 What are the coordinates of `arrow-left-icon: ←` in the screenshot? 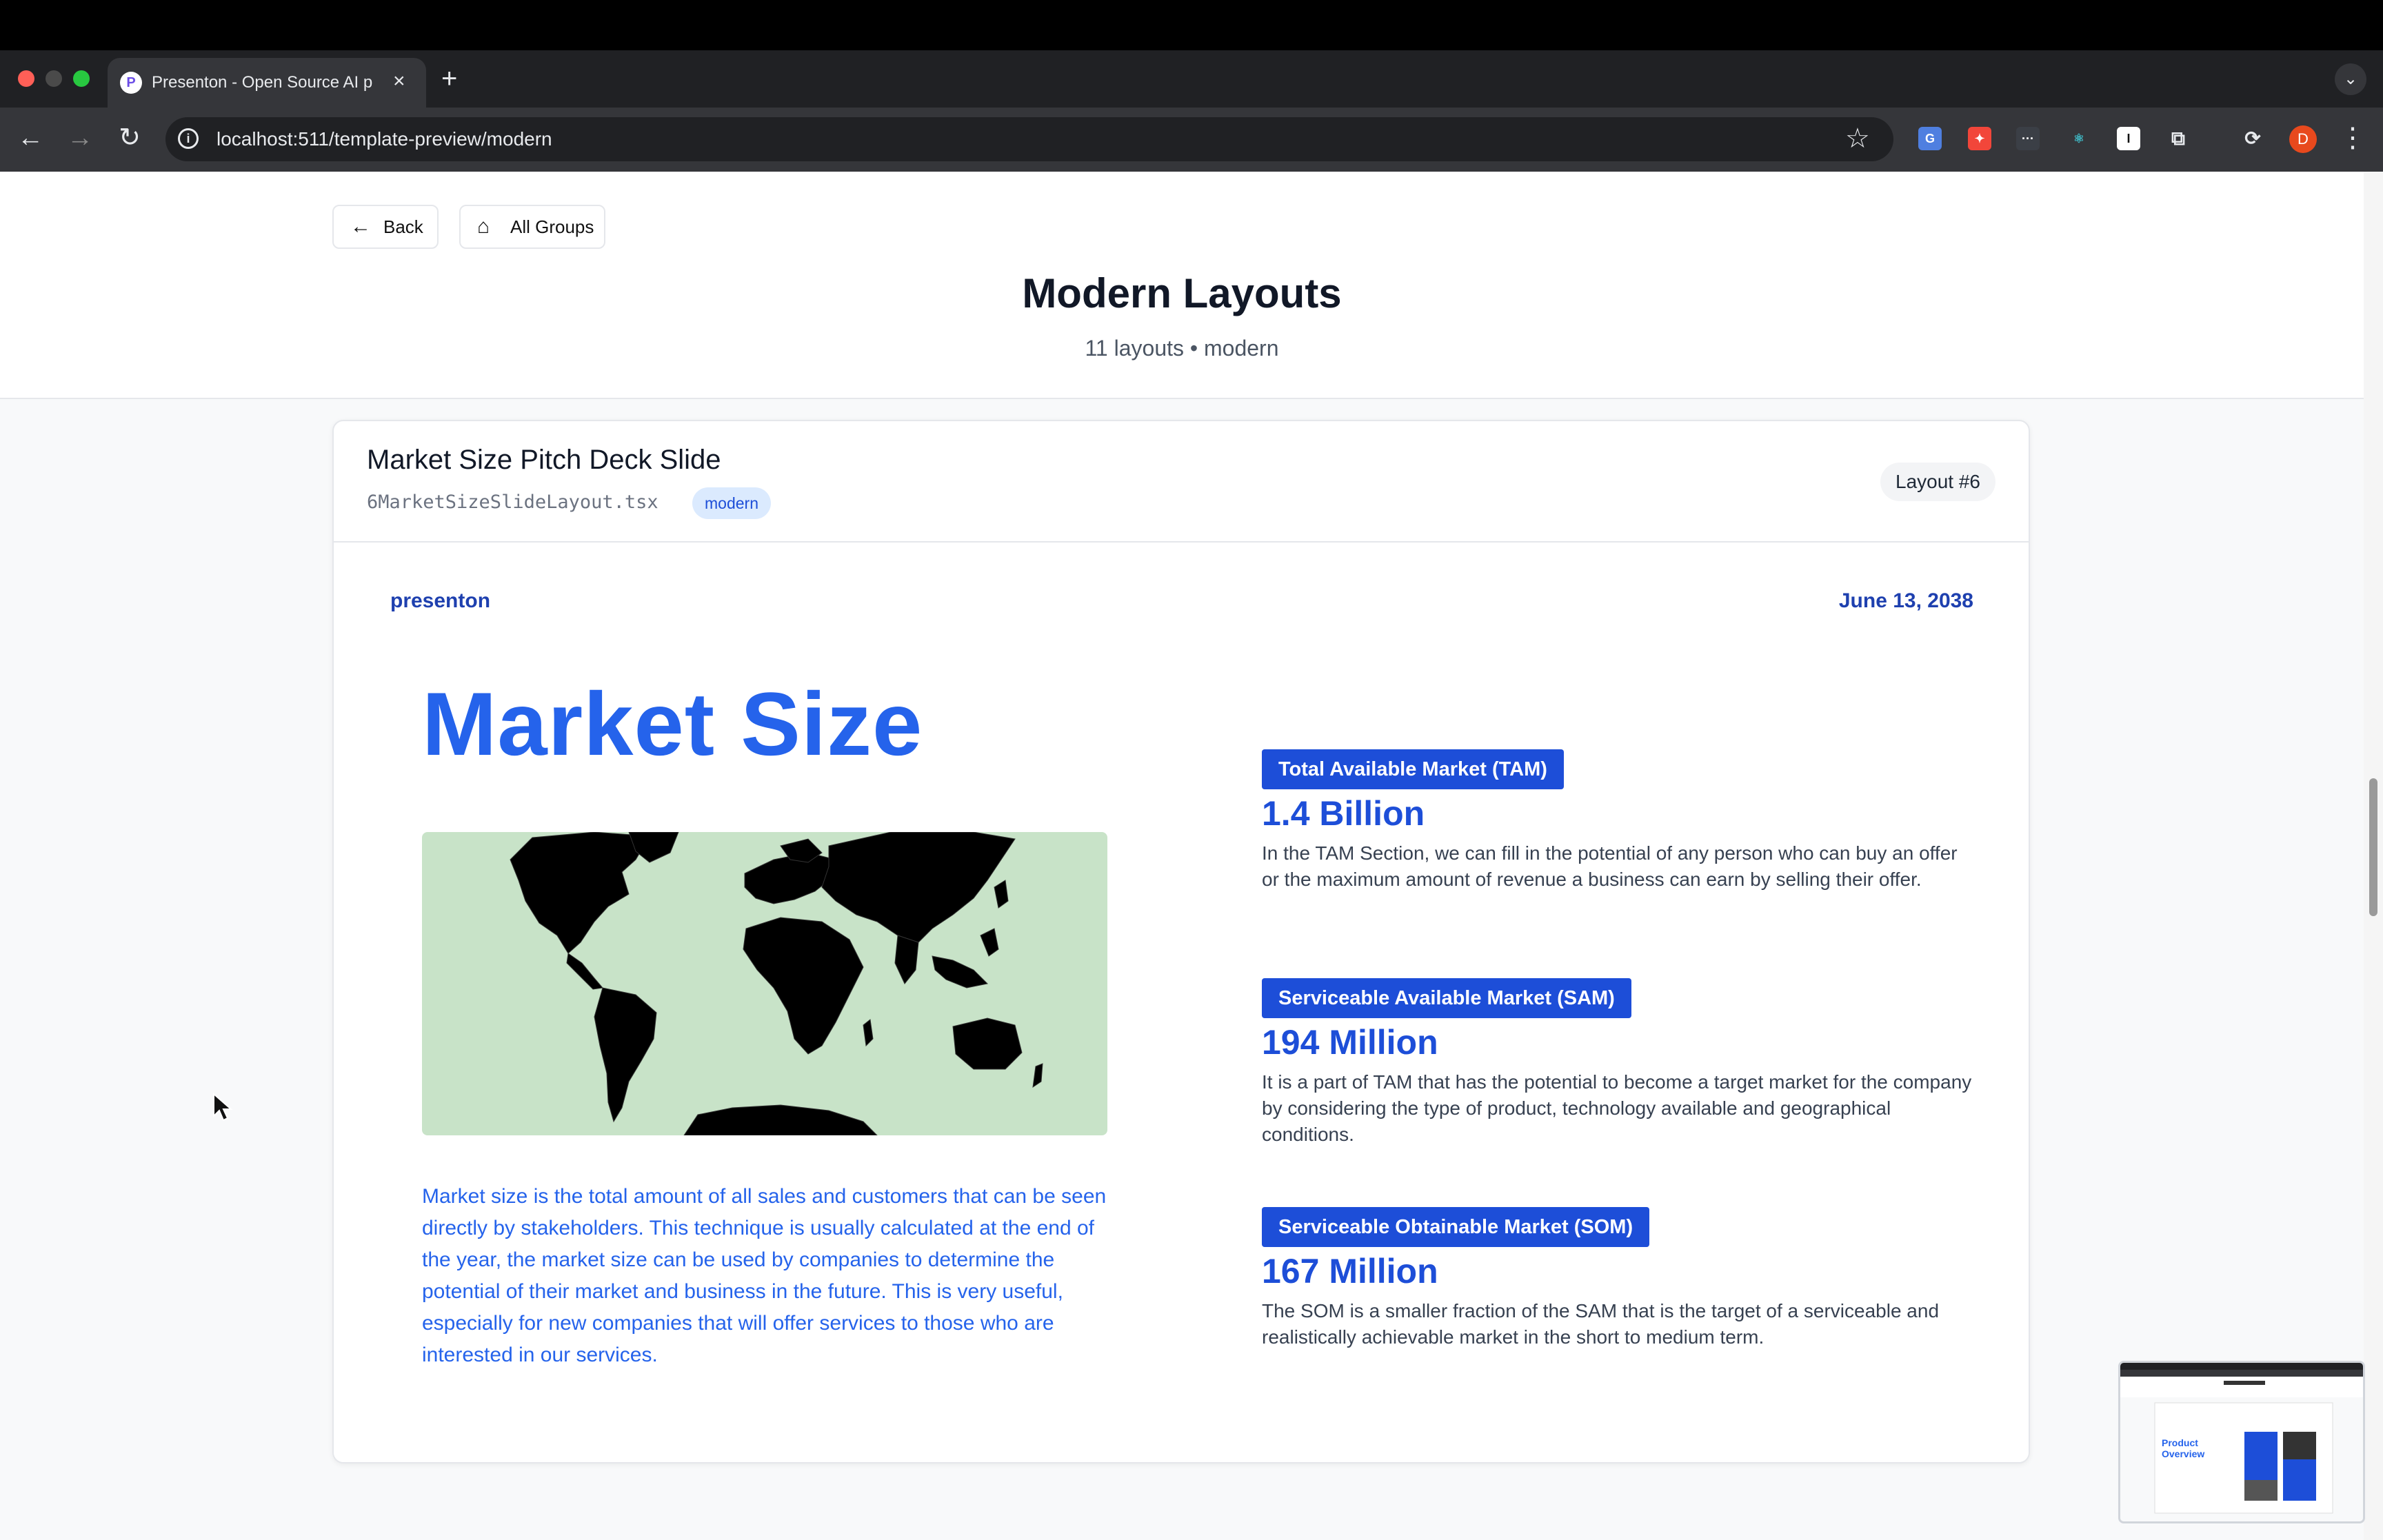 It's located at (360, 227).